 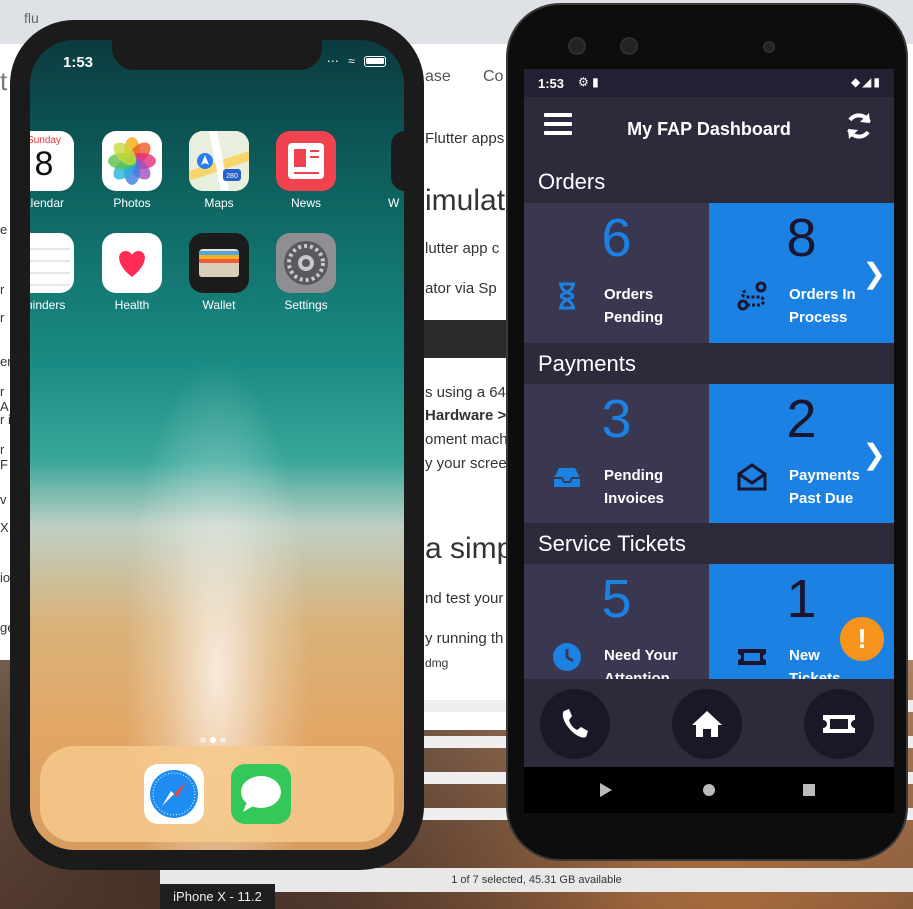 I want to click on card-count: 5, so click(x=616, y=599).